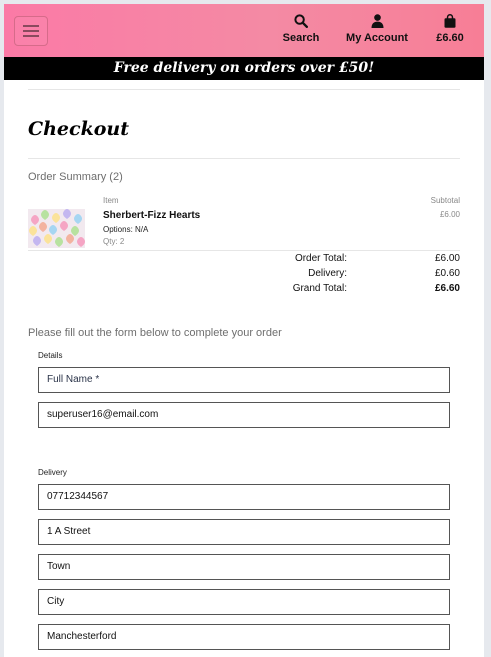  I want to click on order-total-label: Order Total:, so click(320, 258).